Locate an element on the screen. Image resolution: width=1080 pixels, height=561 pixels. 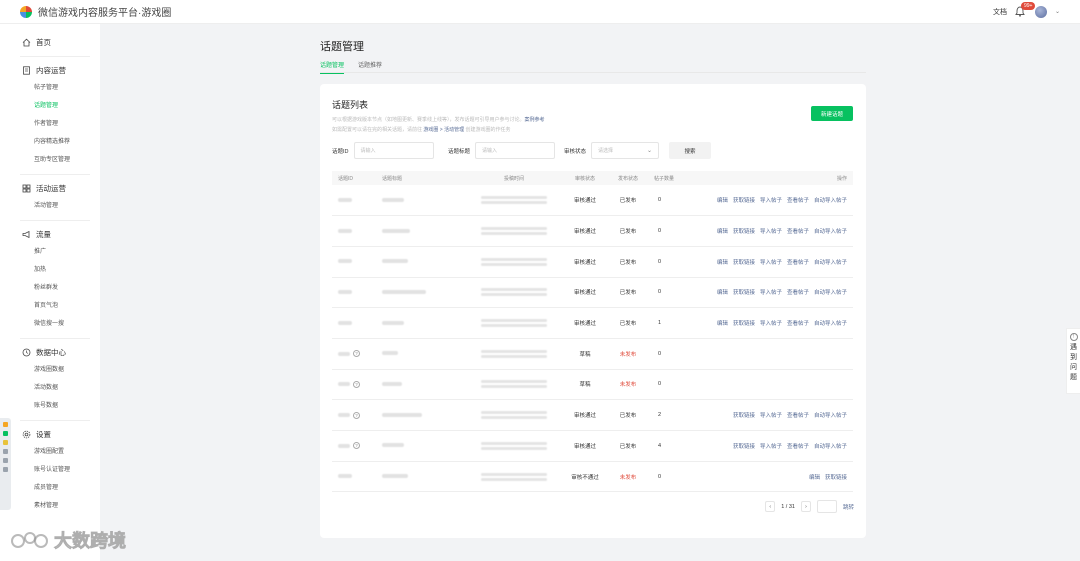
sidebar-item-promote: 推广 is located at coordinates (50, 252).